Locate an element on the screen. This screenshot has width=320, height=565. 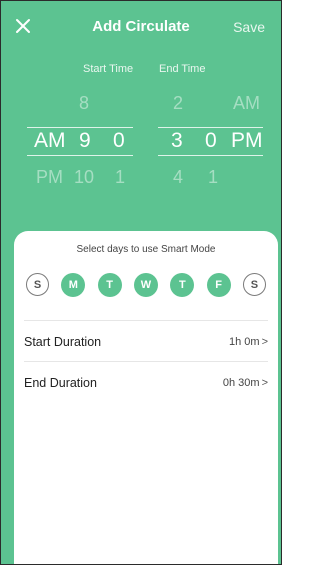
end-duration-value-wrap: 0h 30m > is located at coordinates (245, 383).